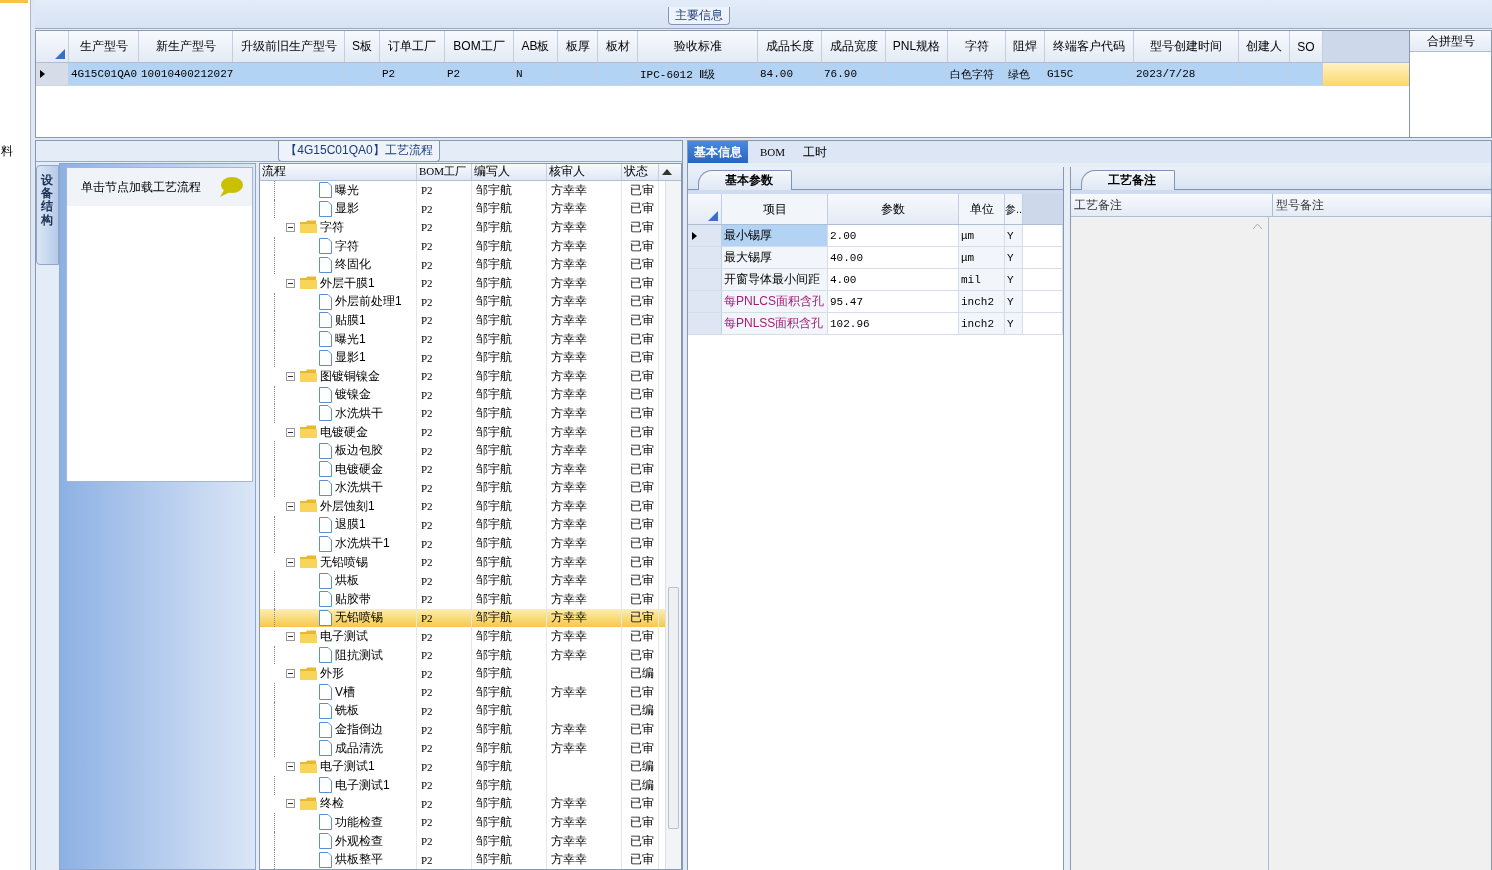  What do you see at coordinates (790, 46) in the screenshot?
I see `column-header: 成品长度` at bounding box center [790, 46].